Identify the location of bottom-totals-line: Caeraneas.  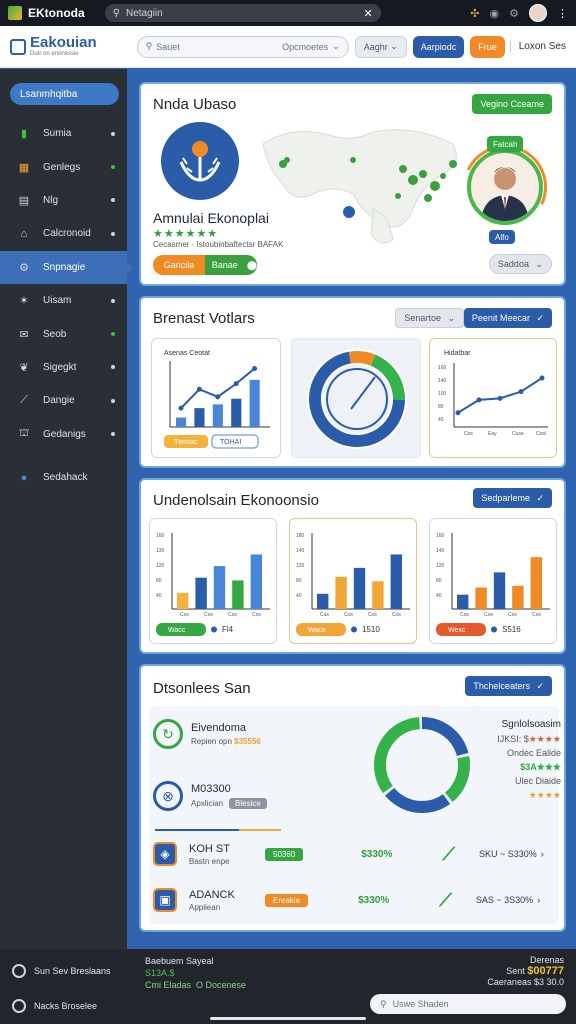
(509, 982).